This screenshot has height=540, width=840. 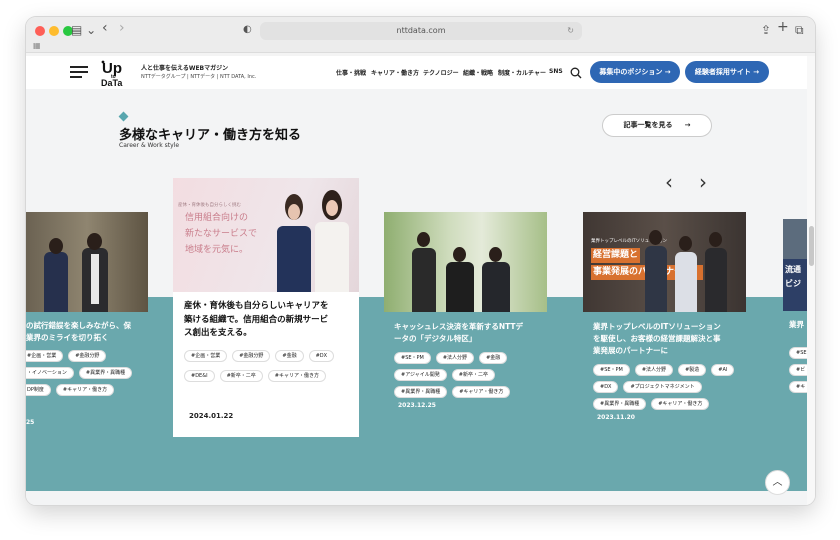 What do you see at coordinates (635, 72) in the screenshot?
I see `open-positions-button: 募集中のポジション →` at bounding box center [635, 72].